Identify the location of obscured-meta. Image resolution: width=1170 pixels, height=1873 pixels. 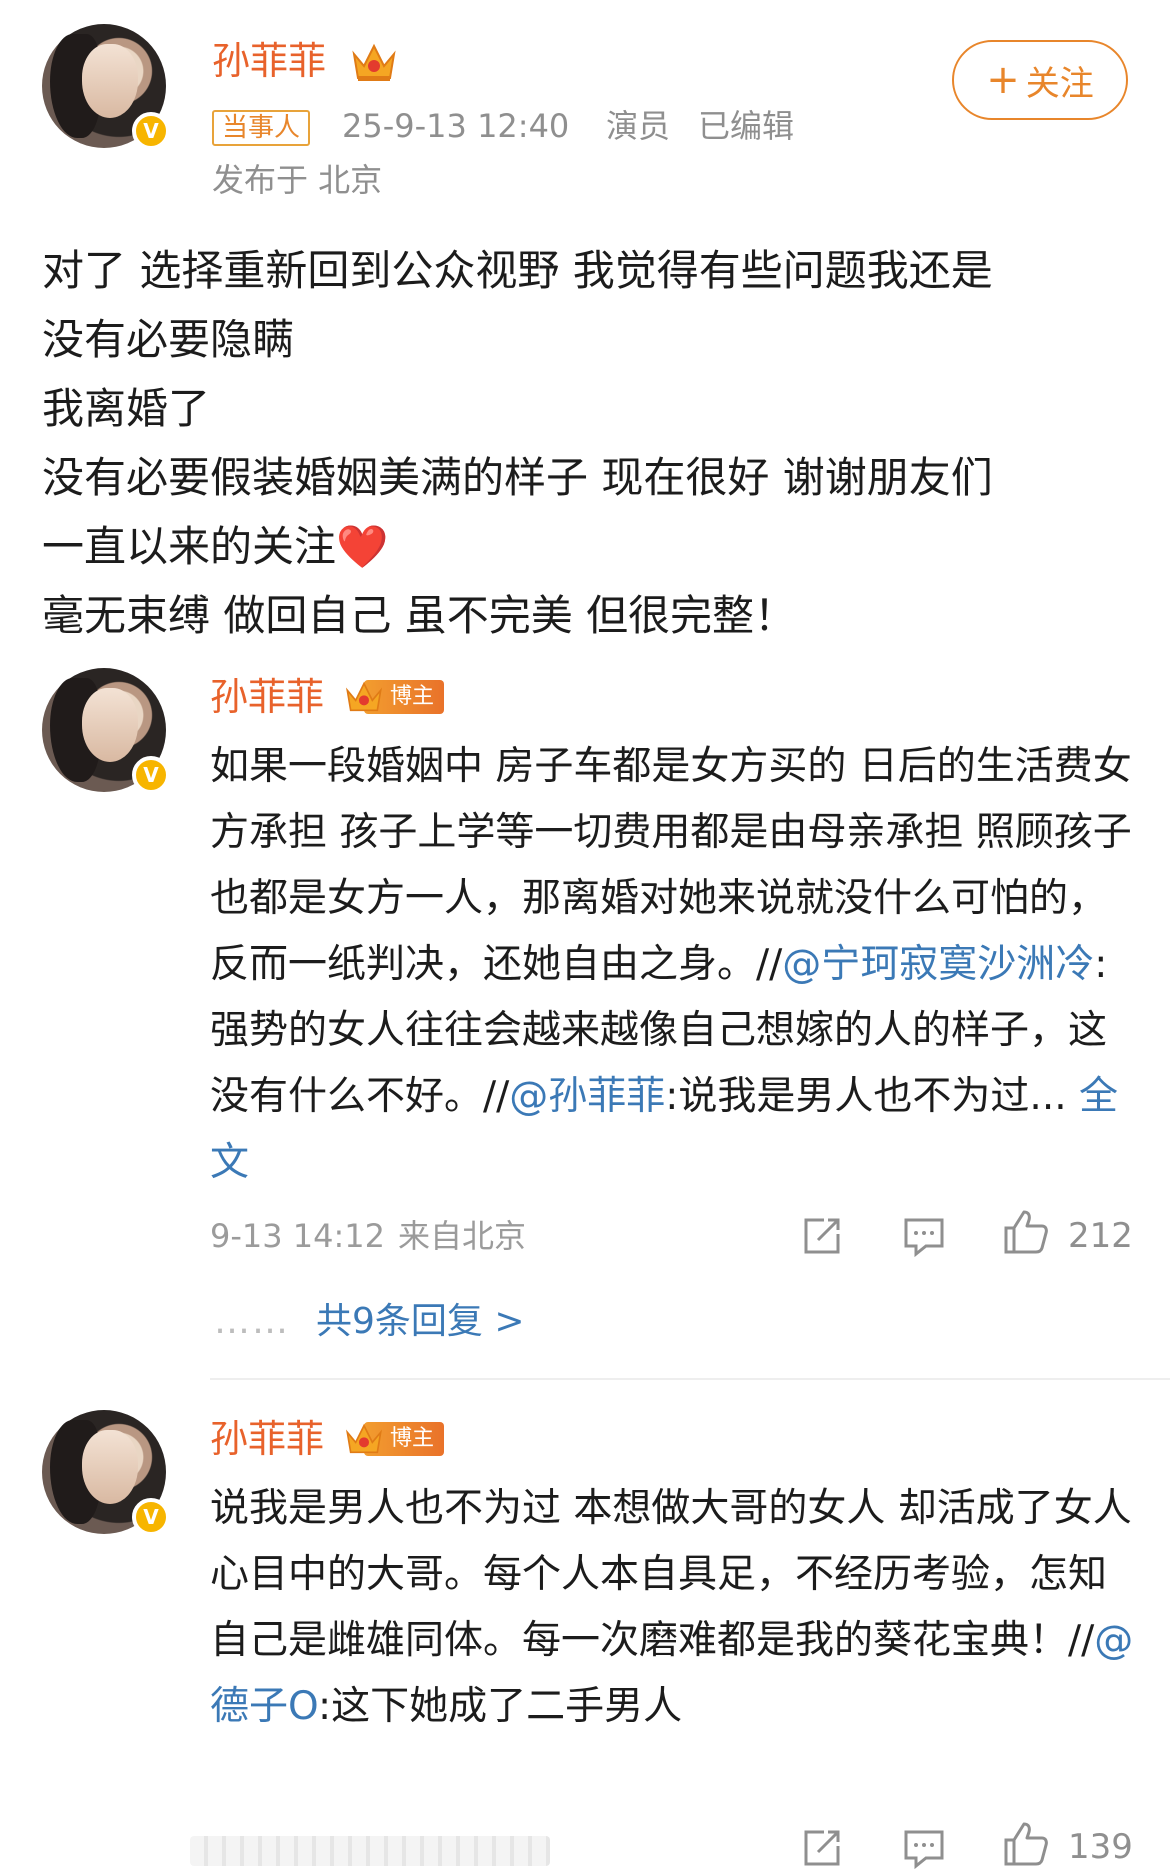
(370, 1851).